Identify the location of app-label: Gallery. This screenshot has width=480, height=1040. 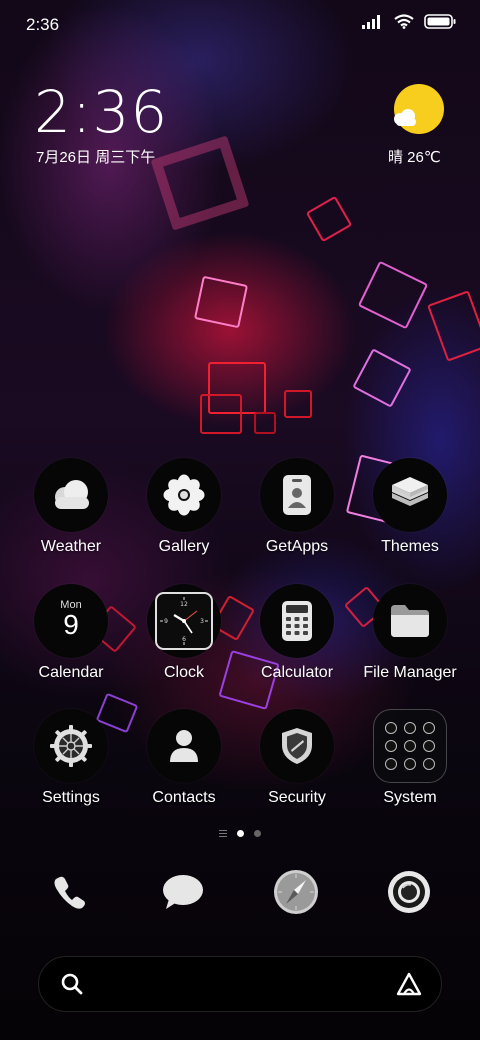
(184, 546).